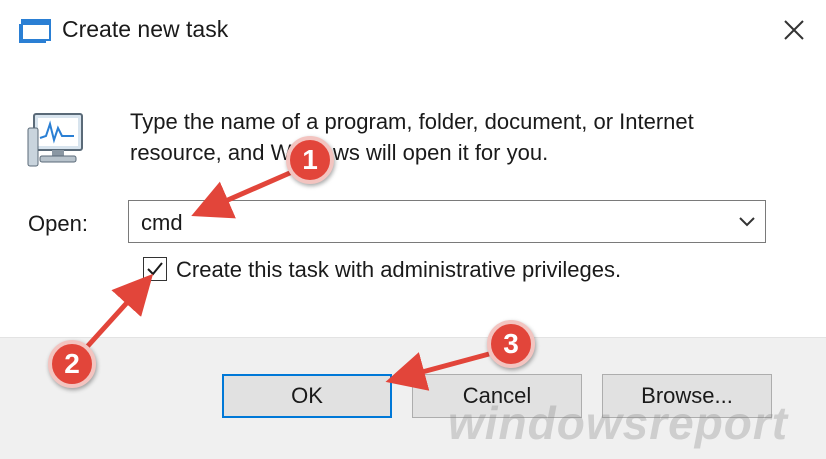 This screenshot has width=826, height=459. Describe the element at coordinates (119, 311) in the screenshot. I see `arrow-step2` at that location.